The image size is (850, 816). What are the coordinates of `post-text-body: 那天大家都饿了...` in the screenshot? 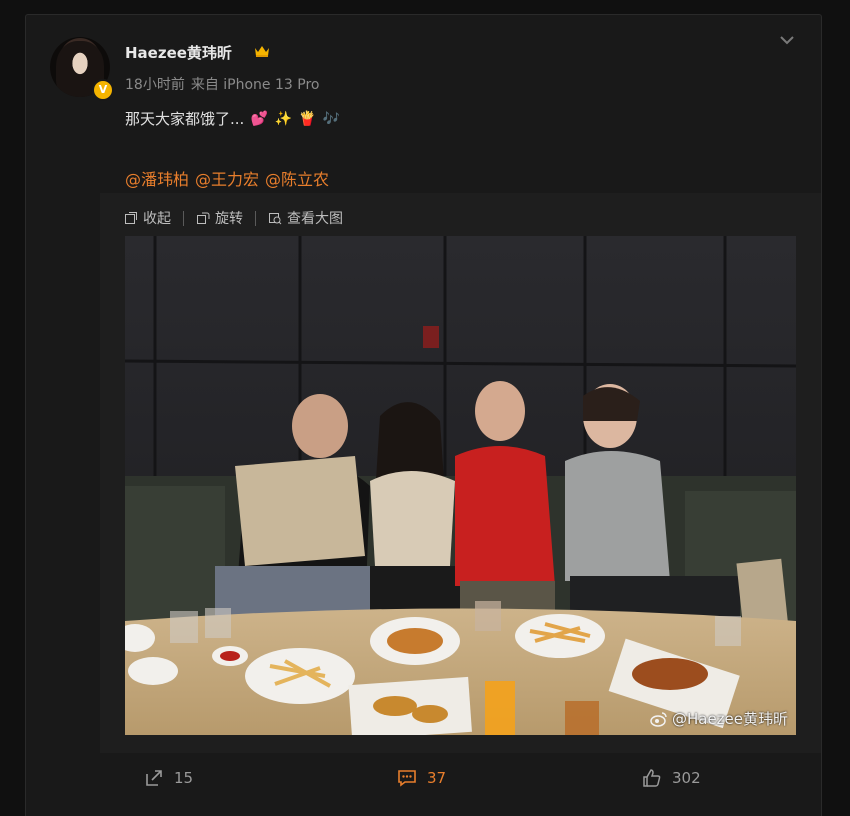 It's located at (185, 119).